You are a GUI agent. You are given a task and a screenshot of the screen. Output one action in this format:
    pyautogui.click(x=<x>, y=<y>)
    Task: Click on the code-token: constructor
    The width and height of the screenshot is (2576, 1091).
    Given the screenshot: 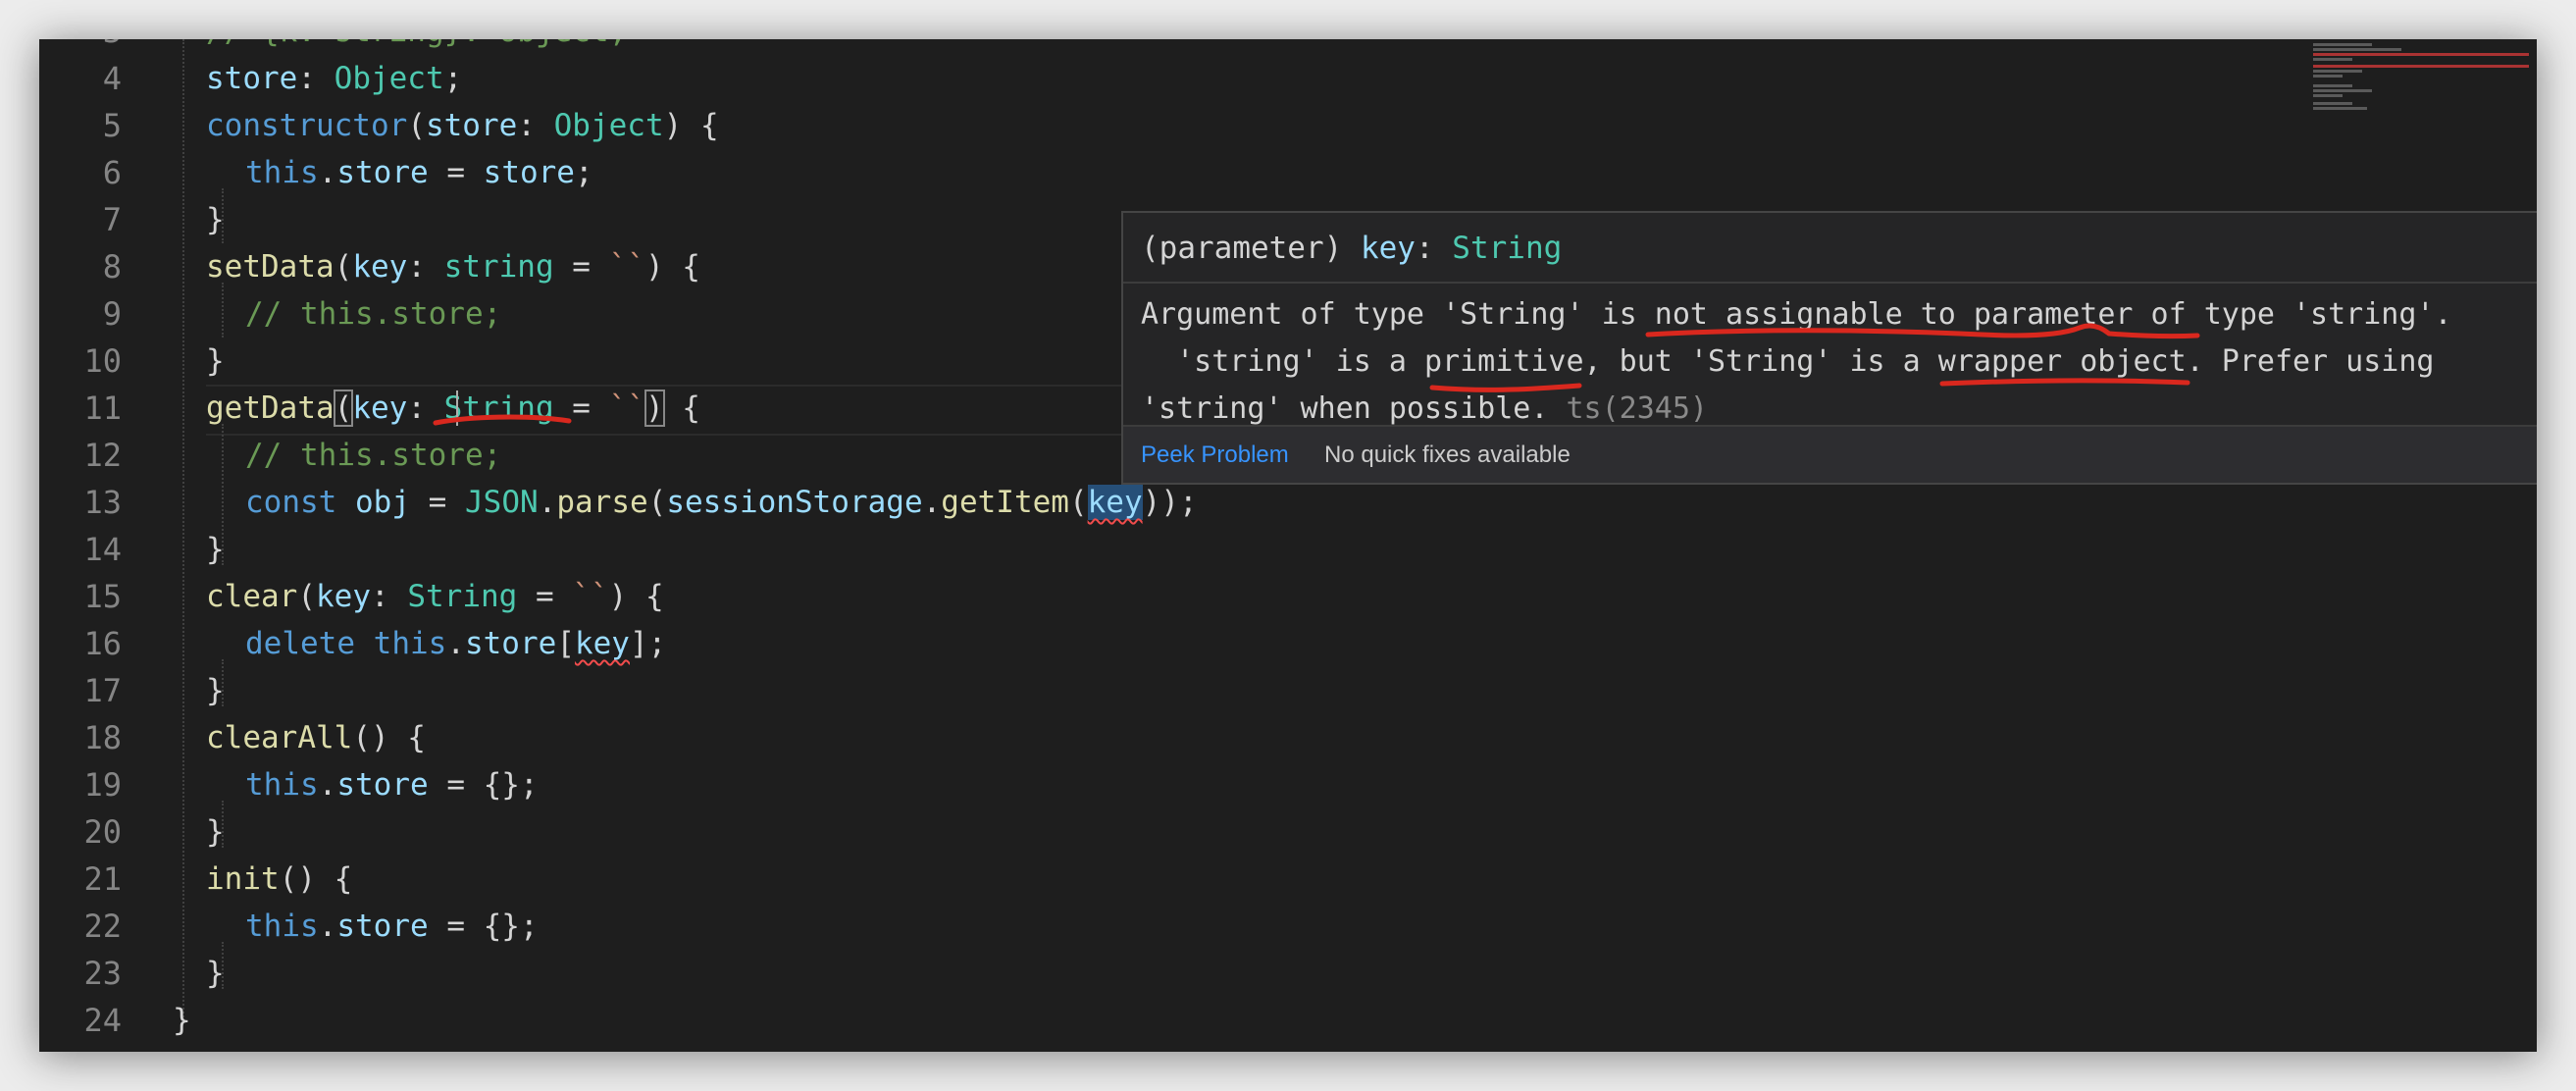 What is the action you would take?
    pyautogui.click(x=307, y=125)
    